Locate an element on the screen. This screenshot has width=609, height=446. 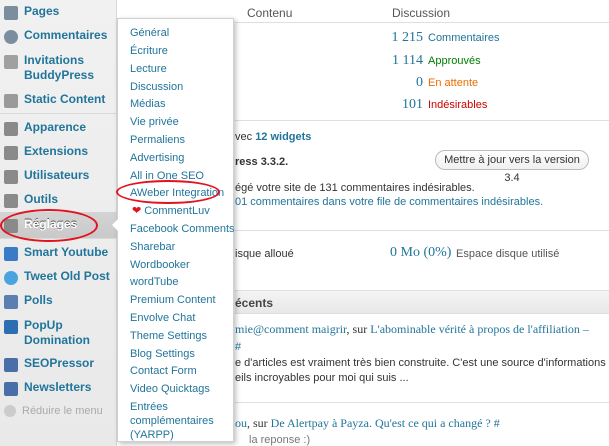
sidebar-item-pages: Pages is located at coordinates (58, 12).